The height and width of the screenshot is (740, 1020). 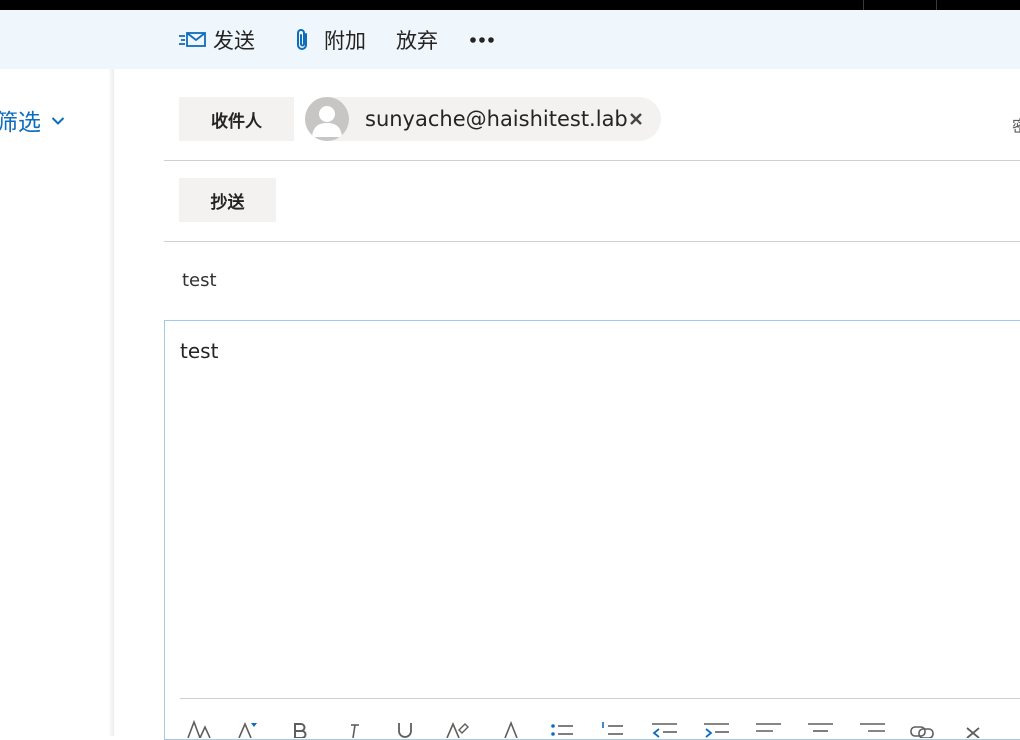 I want to click on to-row-divider, so click(x=592, y=160).